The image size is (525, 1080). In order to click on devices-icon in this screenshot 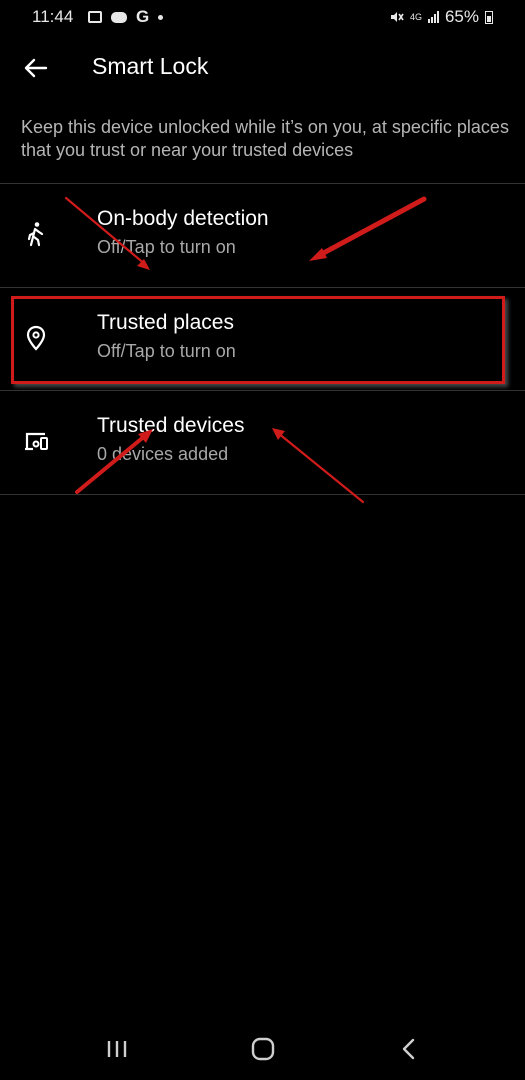, I will do `click(36, 441)`.